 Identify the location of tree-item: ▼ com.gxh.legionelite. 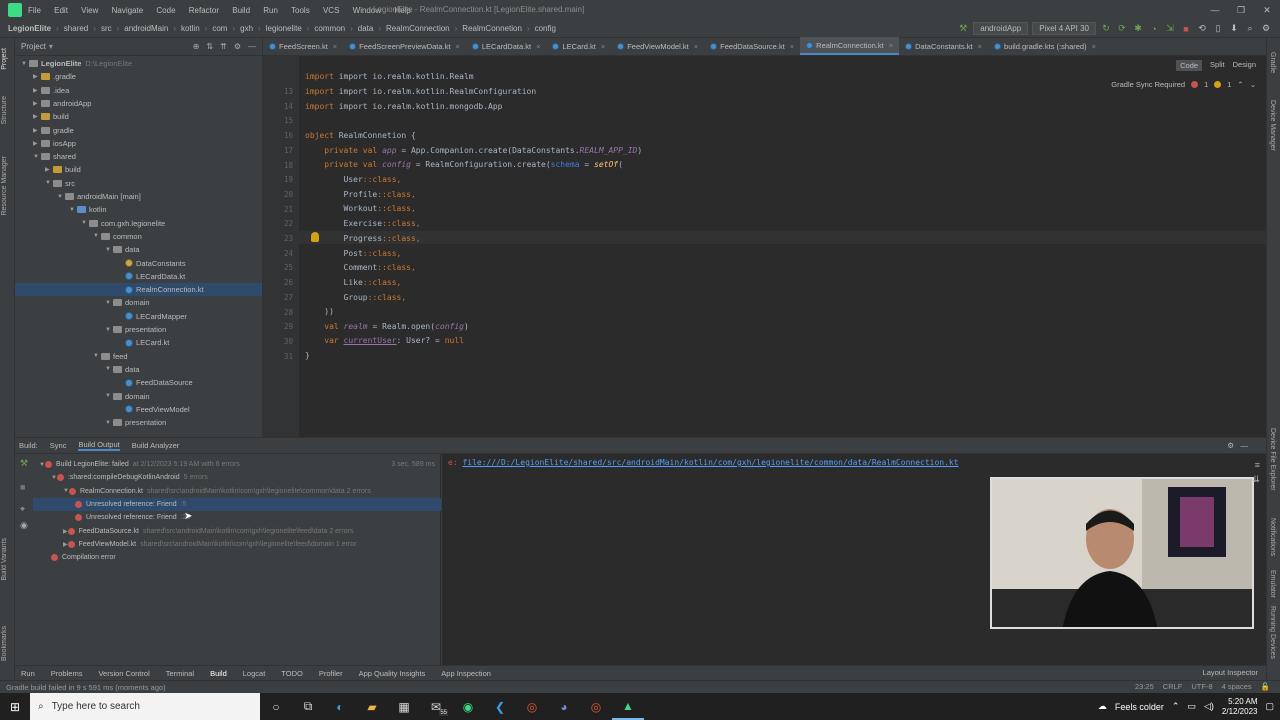
(138, 223).